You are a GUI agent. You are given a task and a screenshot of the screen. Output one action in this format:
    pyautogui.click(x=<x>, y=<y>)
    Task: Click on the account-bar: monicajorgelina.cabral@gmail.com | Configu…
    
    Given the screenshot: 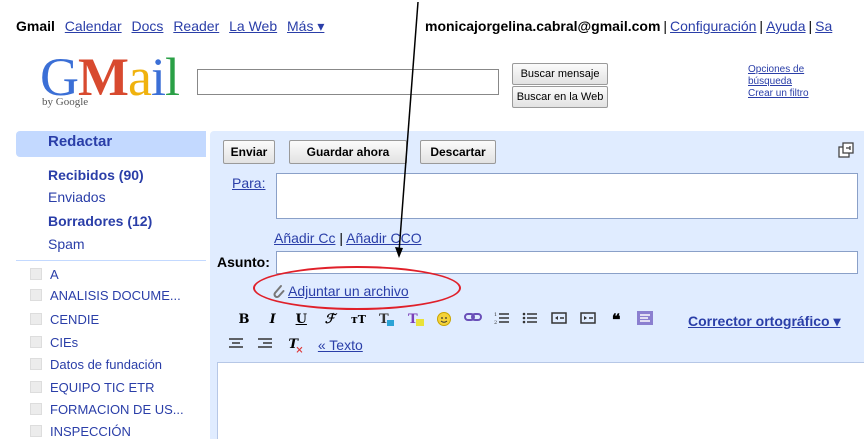 What is the action you would take?
    pyautogui.click(x=629, y=26)
    